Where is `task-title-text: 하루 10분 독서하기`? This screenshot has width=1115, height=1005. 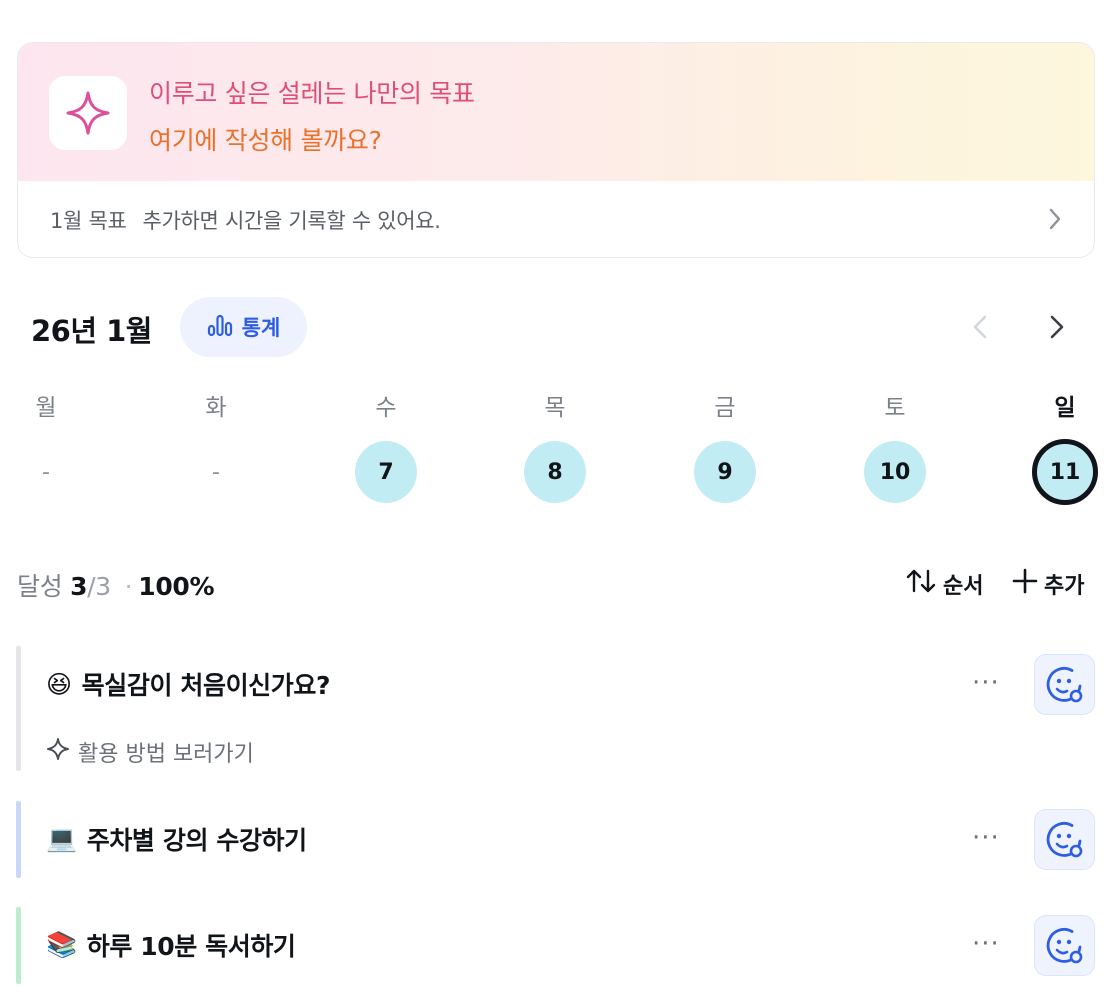 task-title-text: 하루 10분 독서하기 is located at coordinates (191, 946).